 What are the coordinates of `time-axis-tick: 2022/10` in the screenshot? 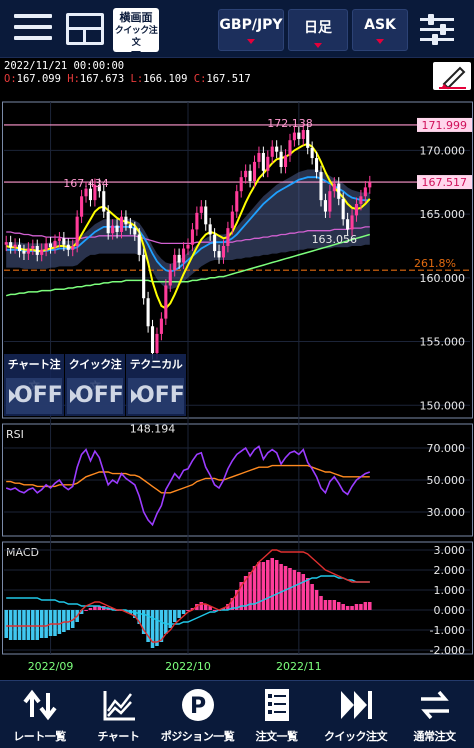 It's located at (188, 666).